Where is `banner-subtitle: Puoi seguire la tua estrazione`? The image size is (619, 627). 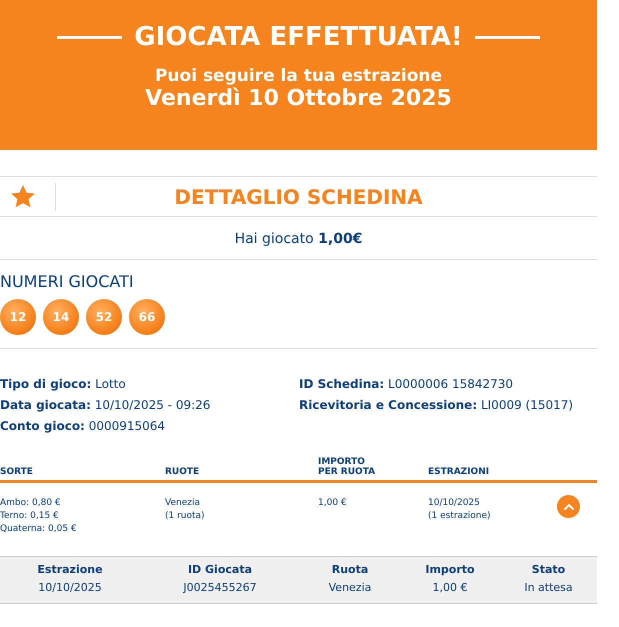 banner-subtitle: Puoi seguire la tua estrazione is located at coordinates (298, 76).